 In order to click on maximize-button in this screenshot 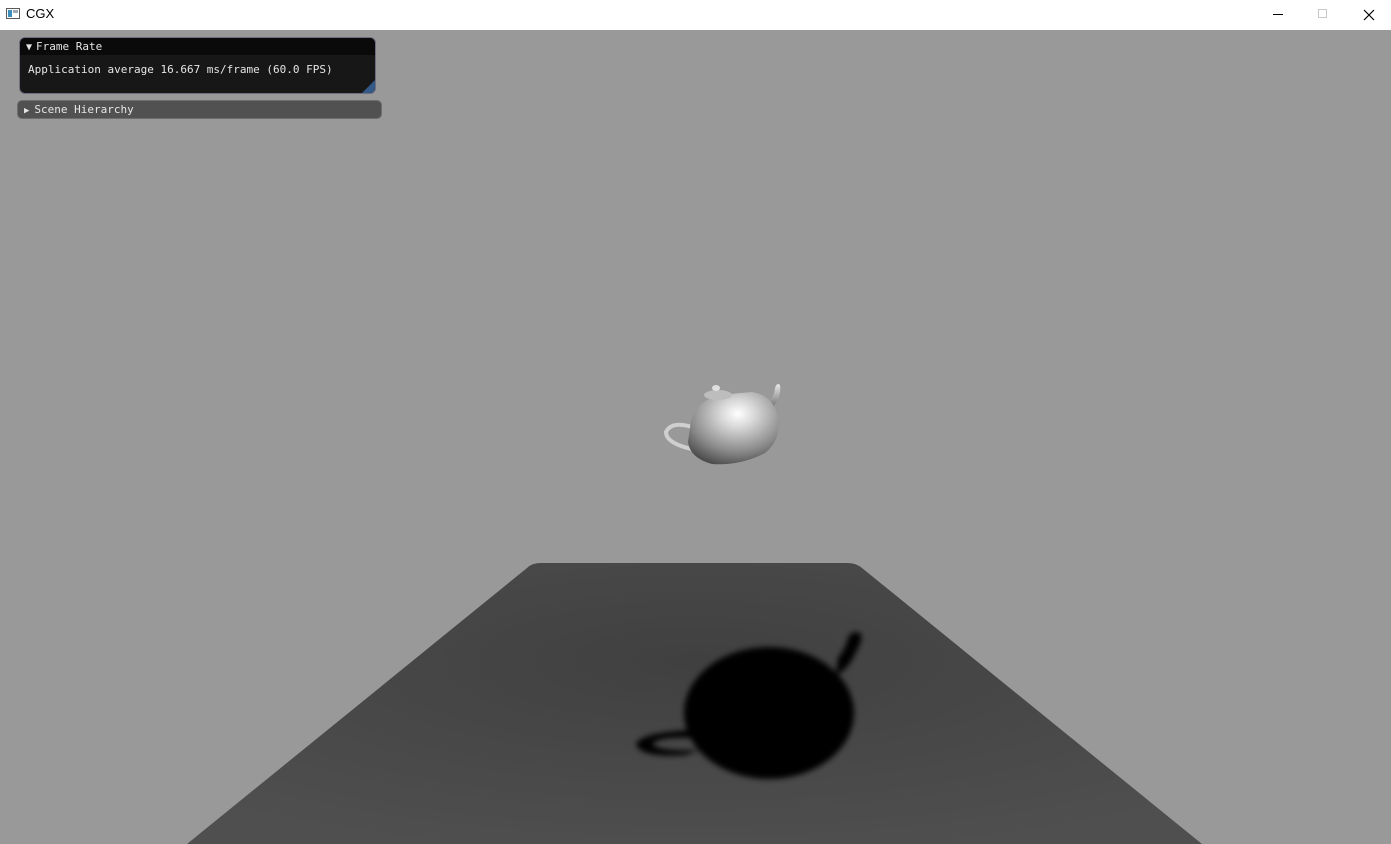, I will do `click(1323, 15)`.